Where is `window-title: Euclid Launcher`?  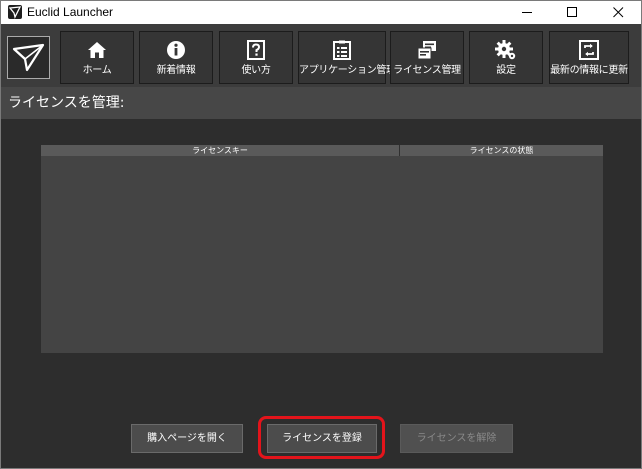
window-title: Euclid Launcher is located at coordinates (70, 12).